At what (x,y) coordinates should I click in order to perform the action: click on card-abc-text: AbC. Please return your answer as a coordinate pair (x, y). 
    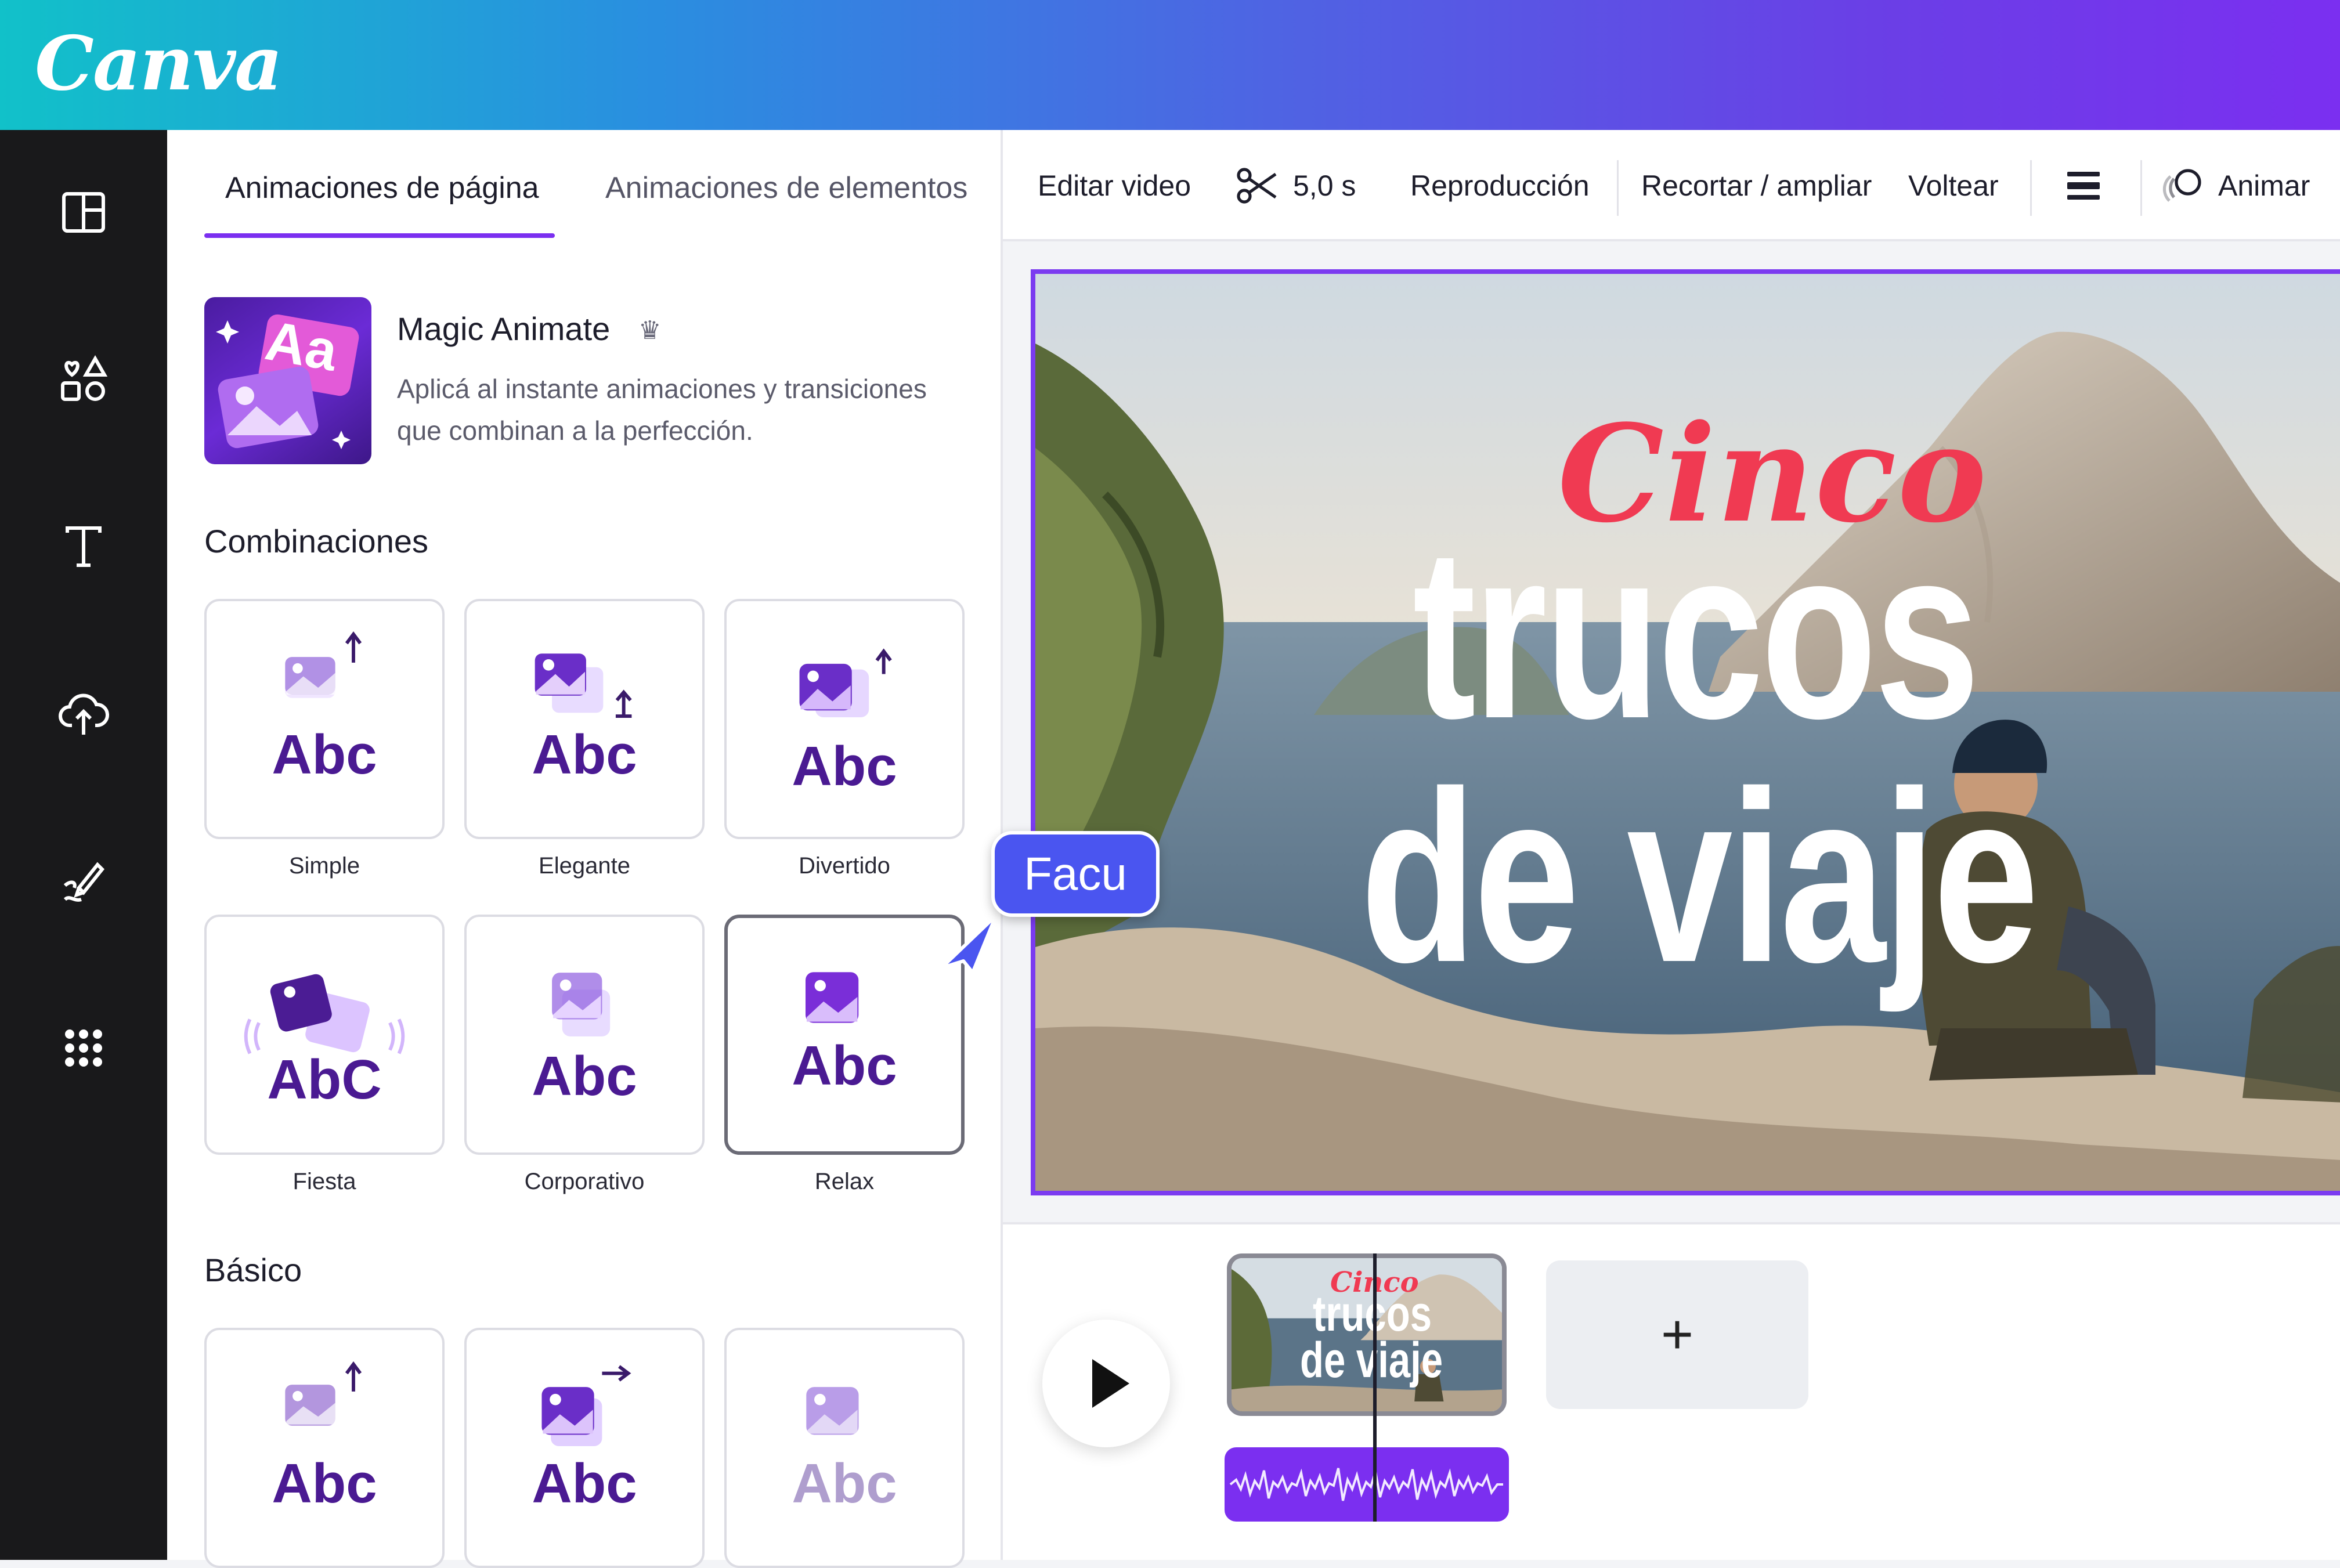
    Looking at the image, I should click on (325, 1080).